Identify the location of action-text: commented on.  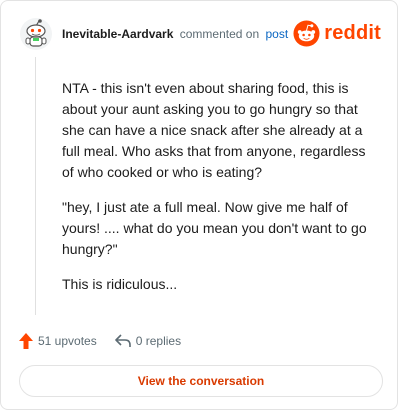
(219, 34).